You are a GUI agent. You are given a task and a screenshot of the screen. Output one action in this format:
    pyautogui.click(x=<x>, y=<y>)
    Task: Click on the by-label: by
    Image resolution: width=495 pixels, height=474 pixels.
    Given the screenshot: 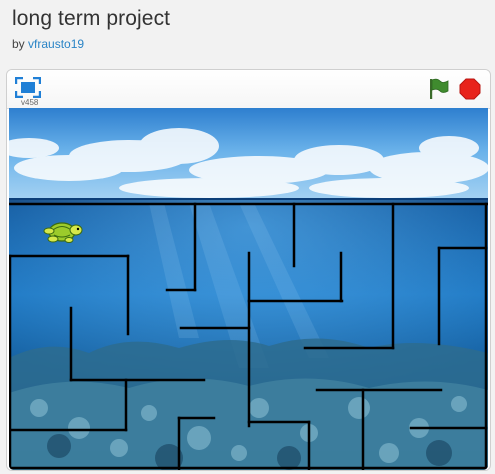 What is the action you would take?
    pyautogui.click(x=20, y=44)
    